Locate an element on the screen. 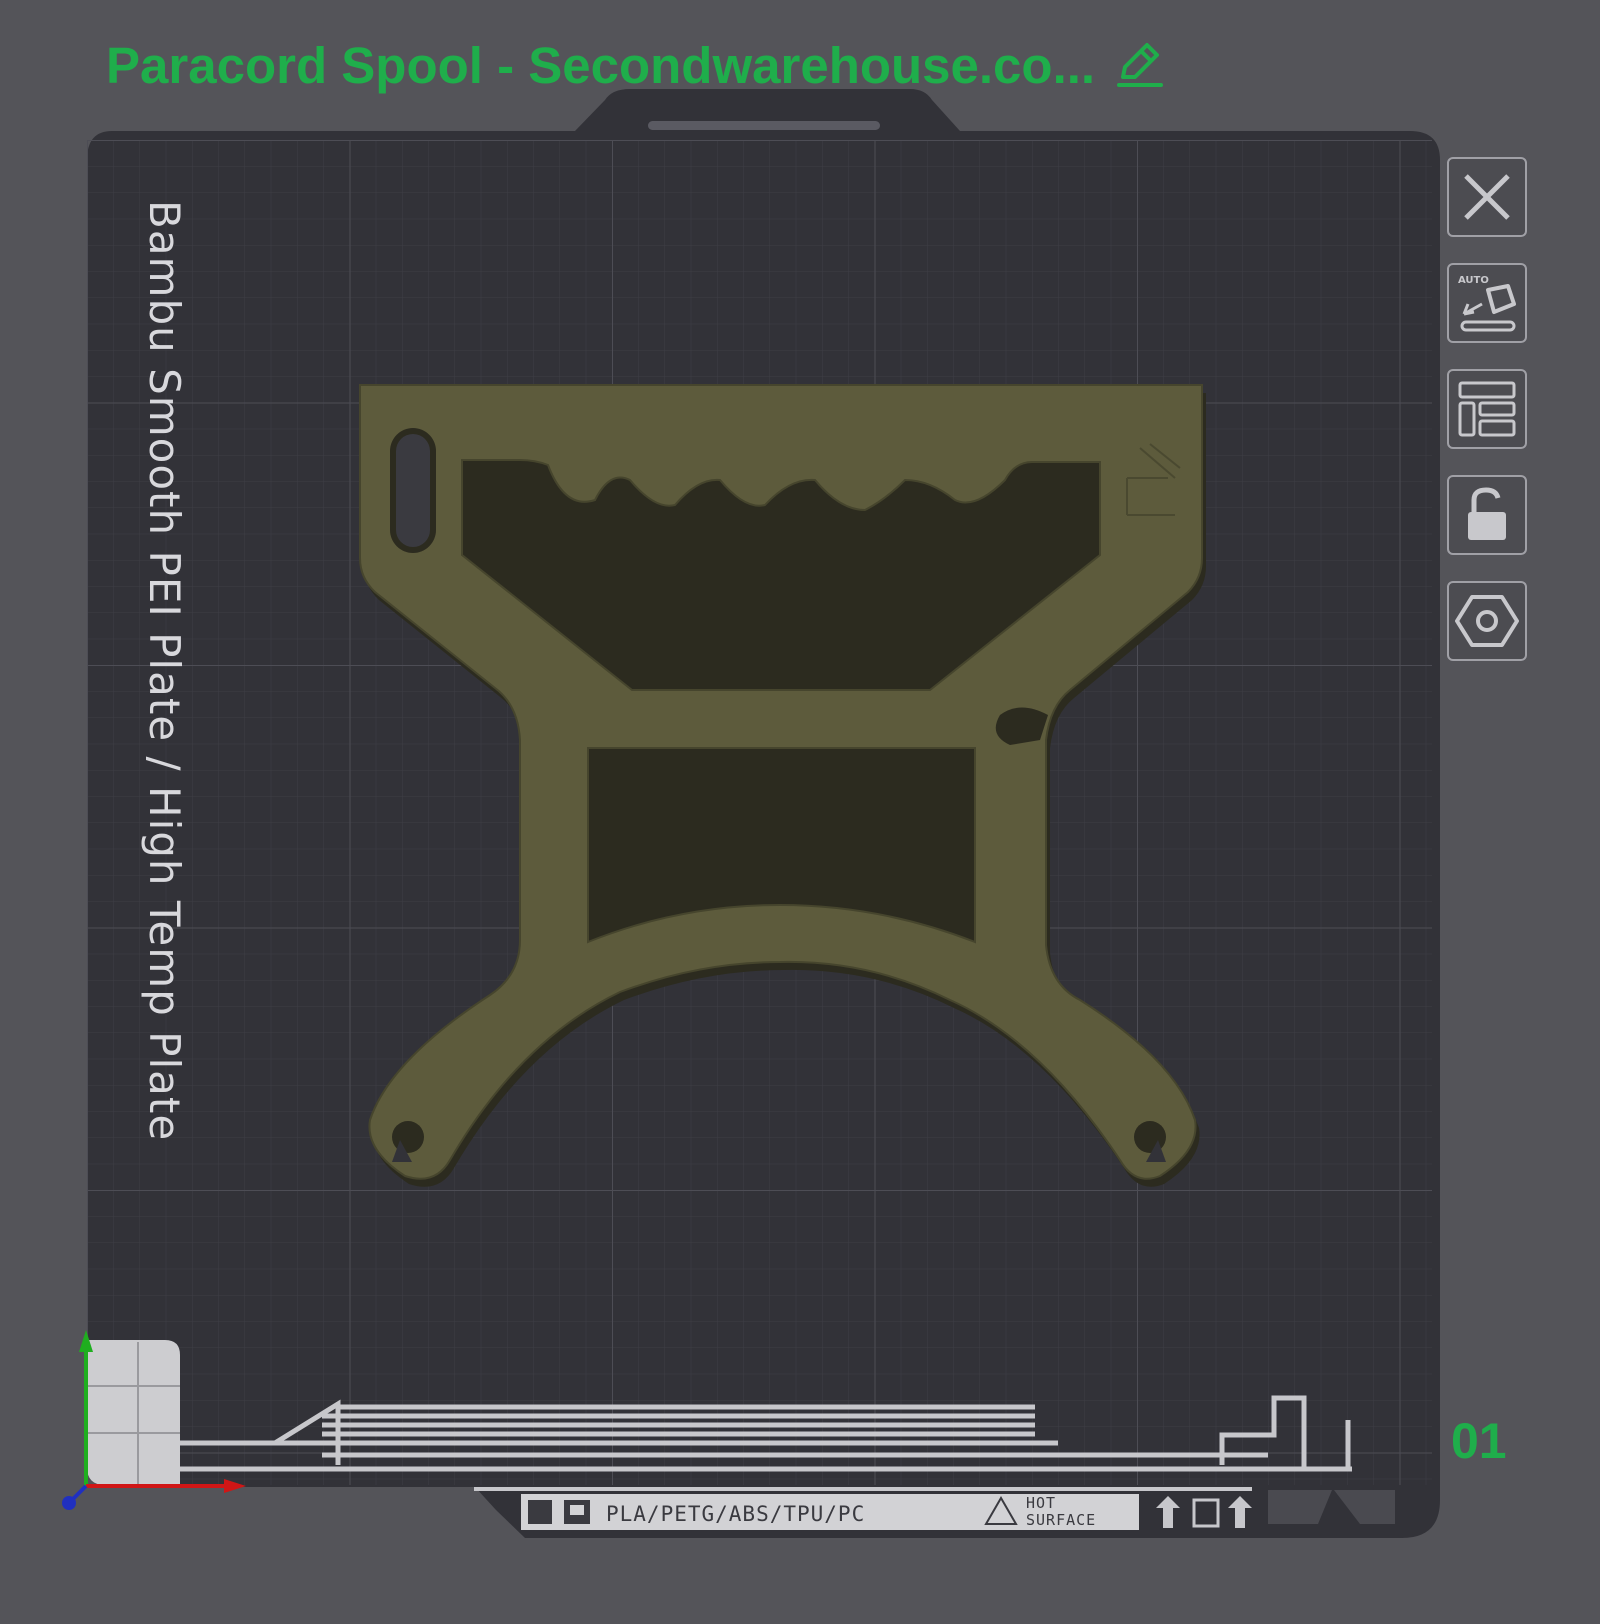 This screenshot has height=1624, width=1600. auto-orient-button: AUTO is located at coordinates (1487, 303).